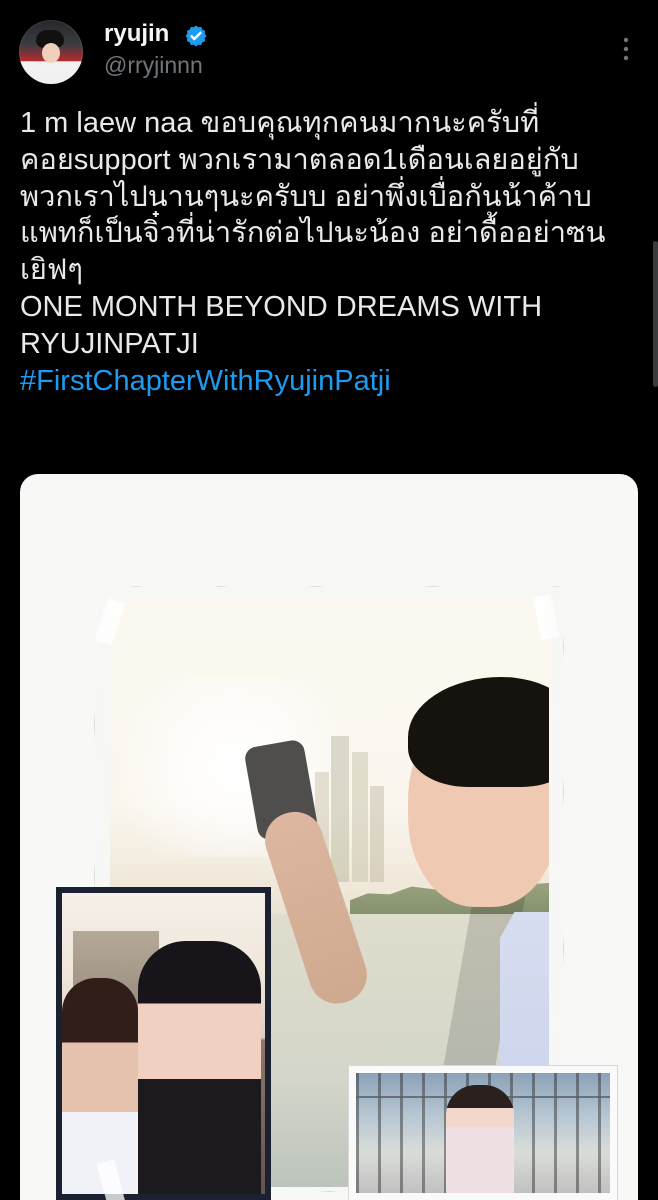 The image size is (658, 1200). Describe the element at coordinates (478, 732) in the screenshot. I see `person-hair` at that location.